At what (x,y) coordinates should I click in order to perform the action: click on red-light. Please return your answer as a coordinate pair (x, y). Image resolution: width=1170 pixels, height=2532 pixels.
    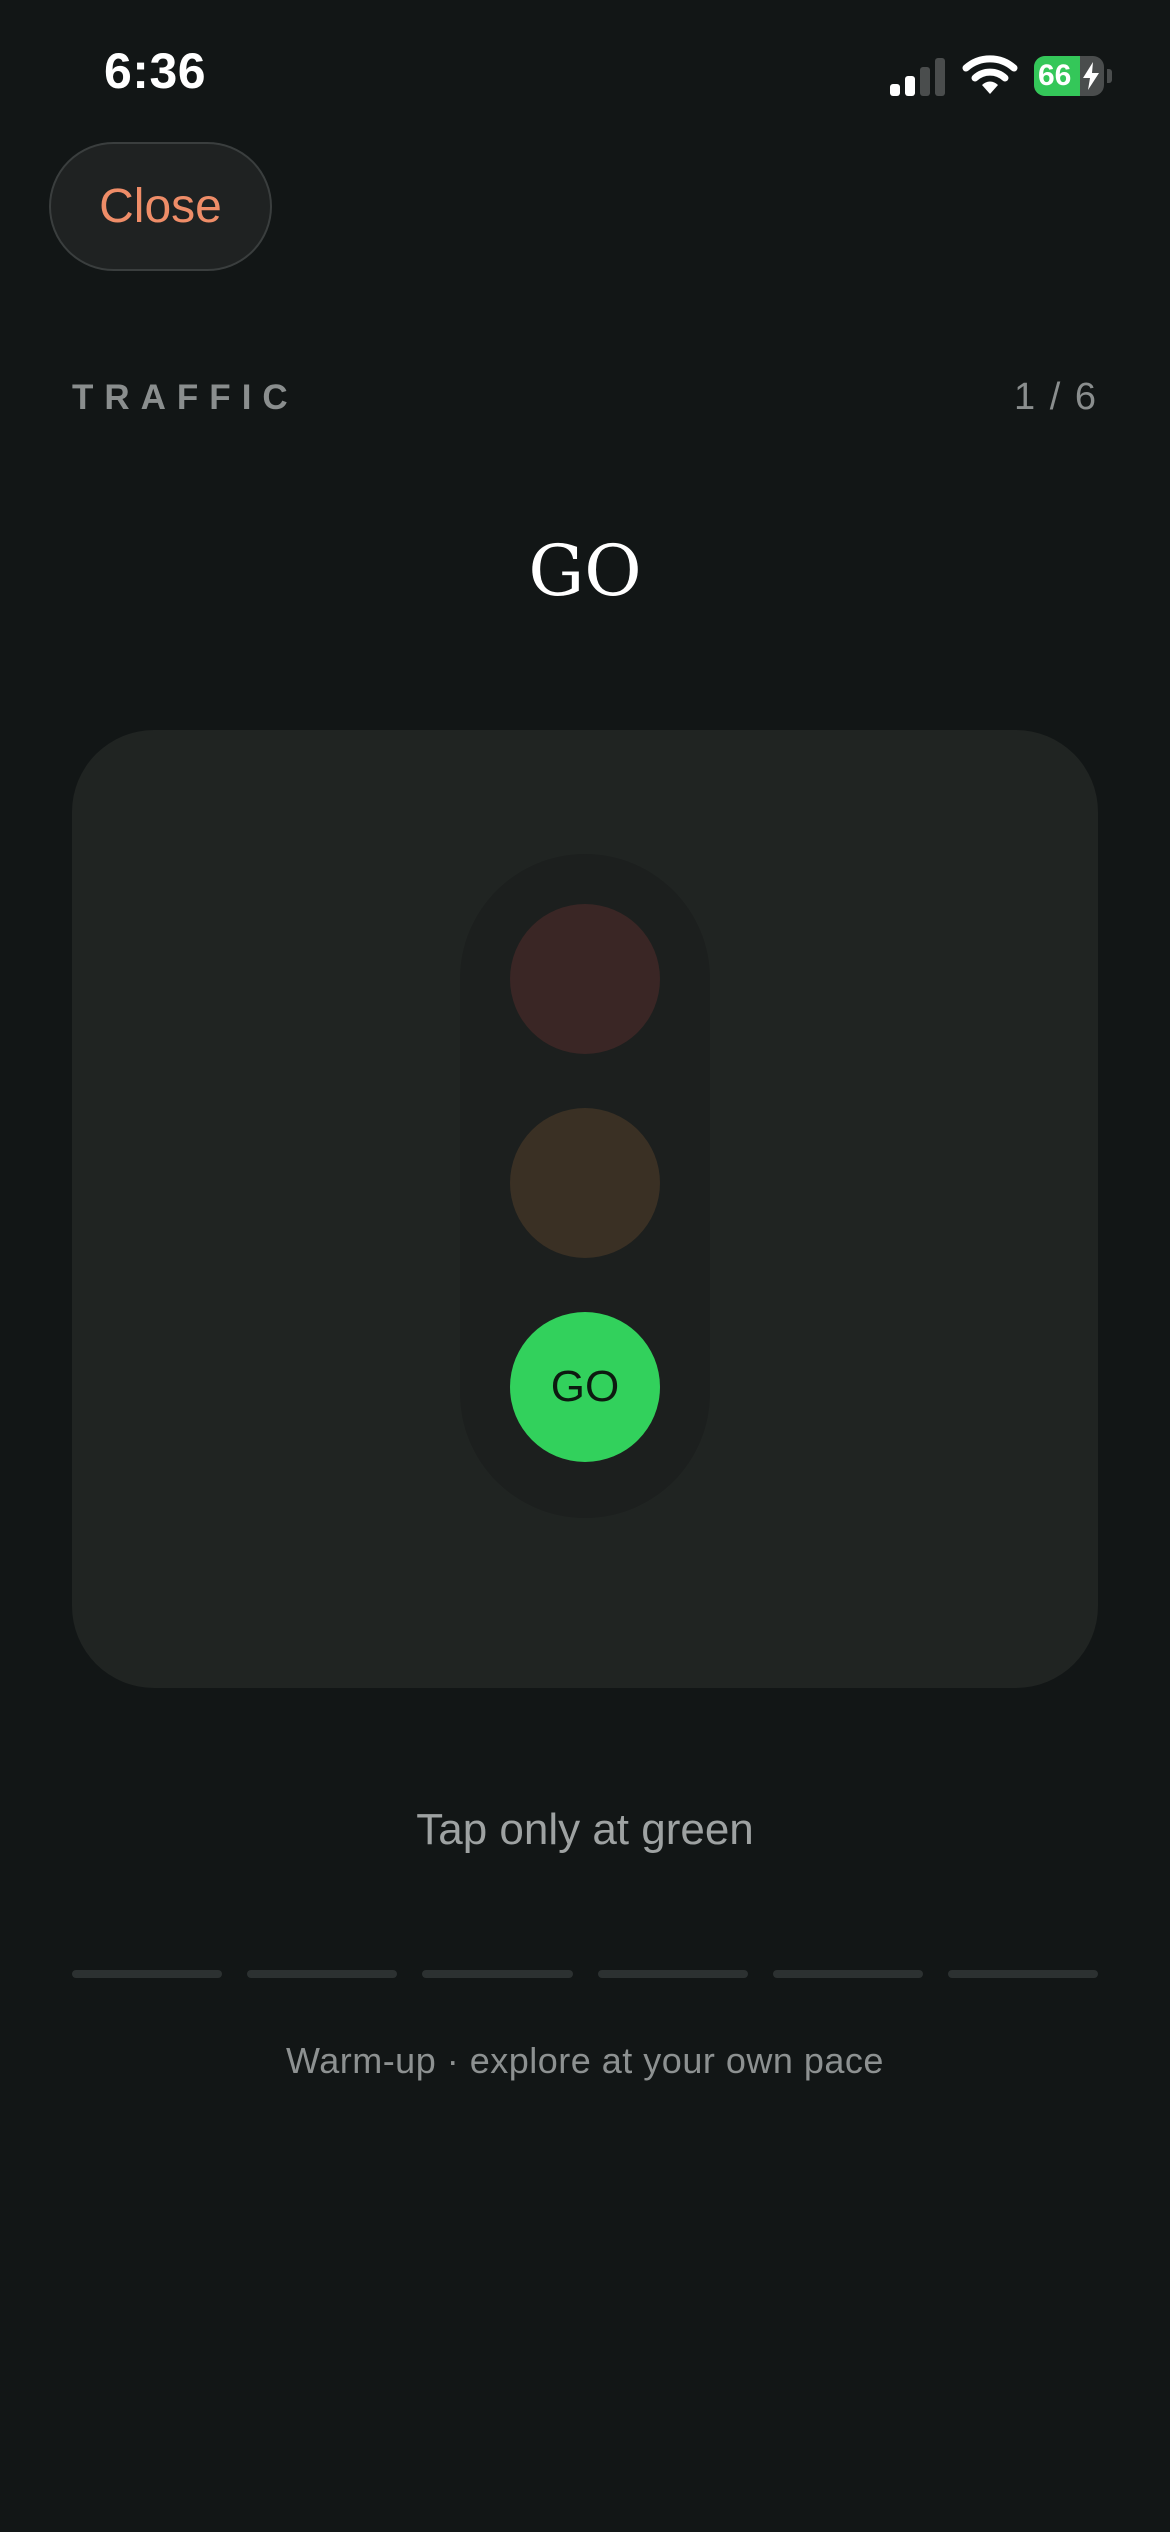
    Looking at the image, I should click on (585, 979).